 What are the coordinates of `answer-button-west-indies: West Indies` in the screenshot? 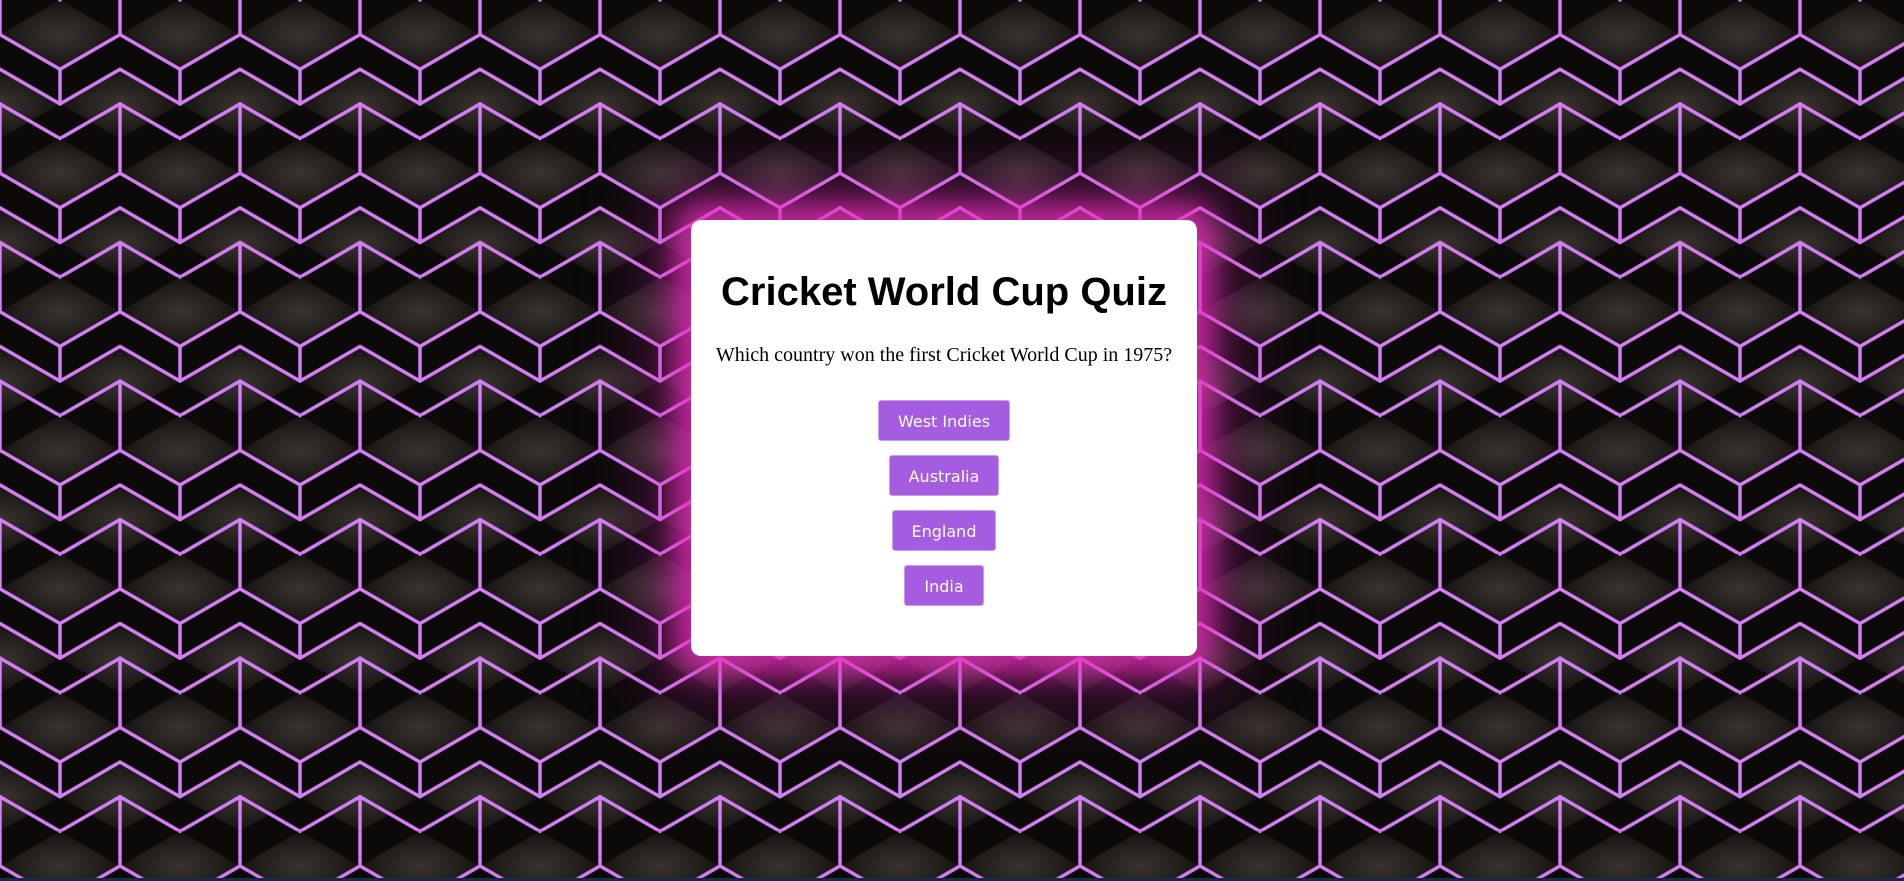 It's located at (944, 420).